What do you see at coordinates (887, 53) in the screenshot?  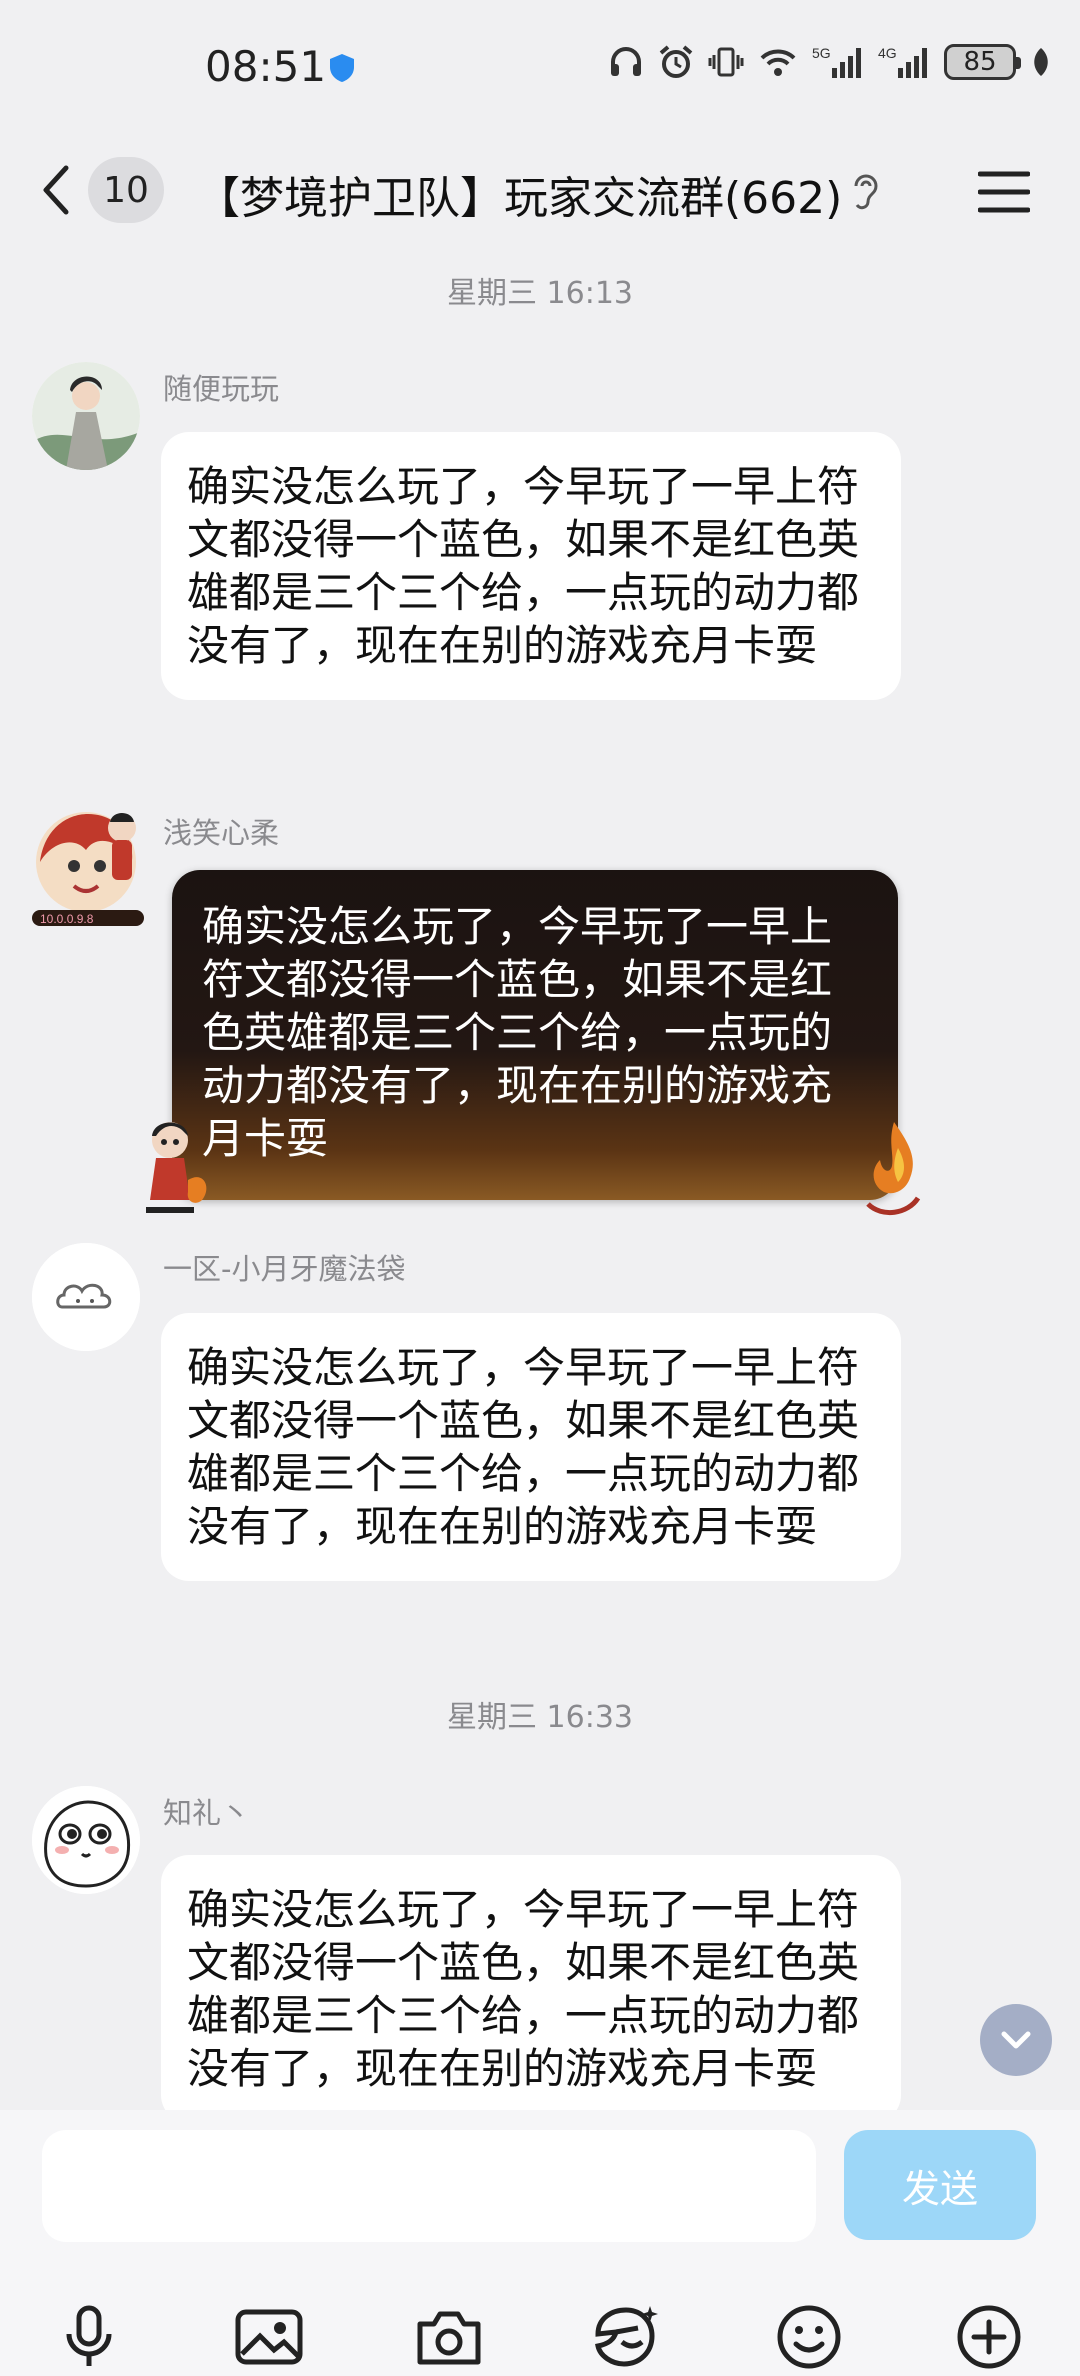 I see `svg-text: 4G` at bounding box center [887, 53].